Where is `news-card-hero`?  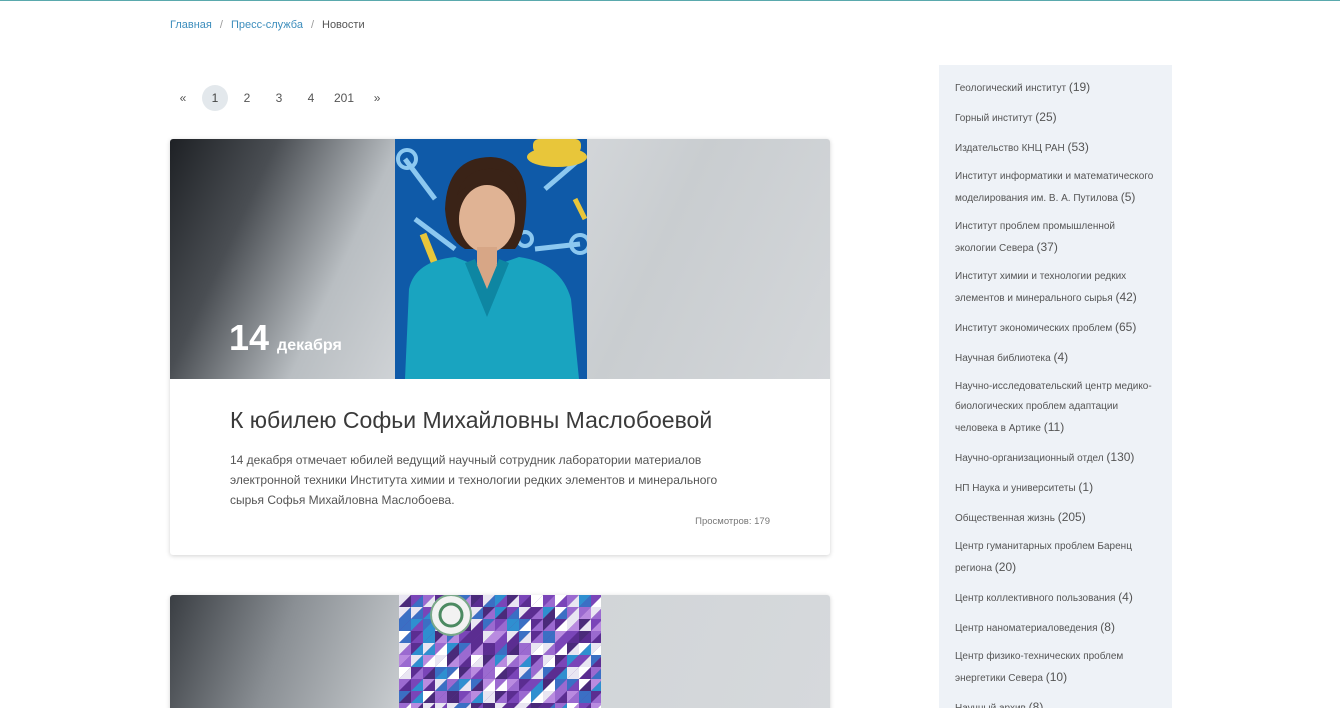
news-card-hero is located at coordinates (500, 651).